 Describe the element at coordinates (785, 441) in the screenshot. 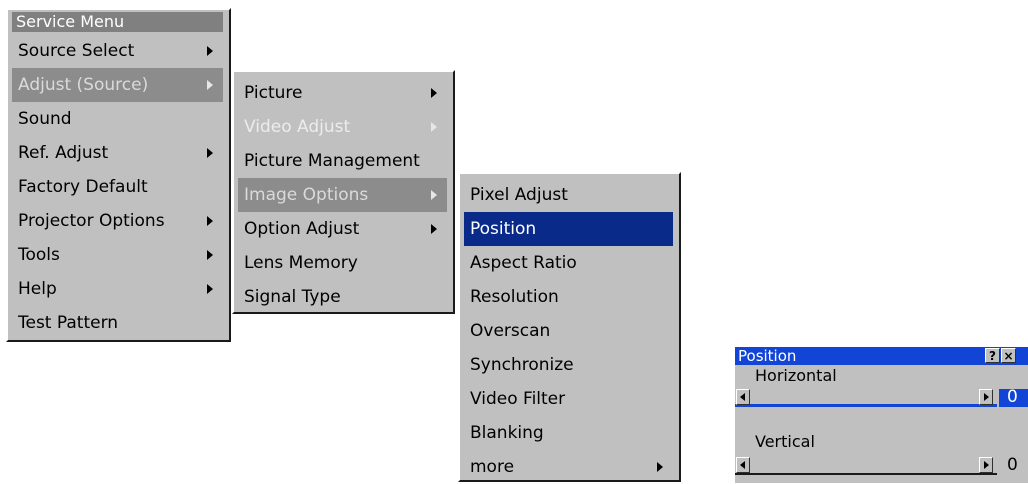

I see `vertical-label: Vertical` at that location.